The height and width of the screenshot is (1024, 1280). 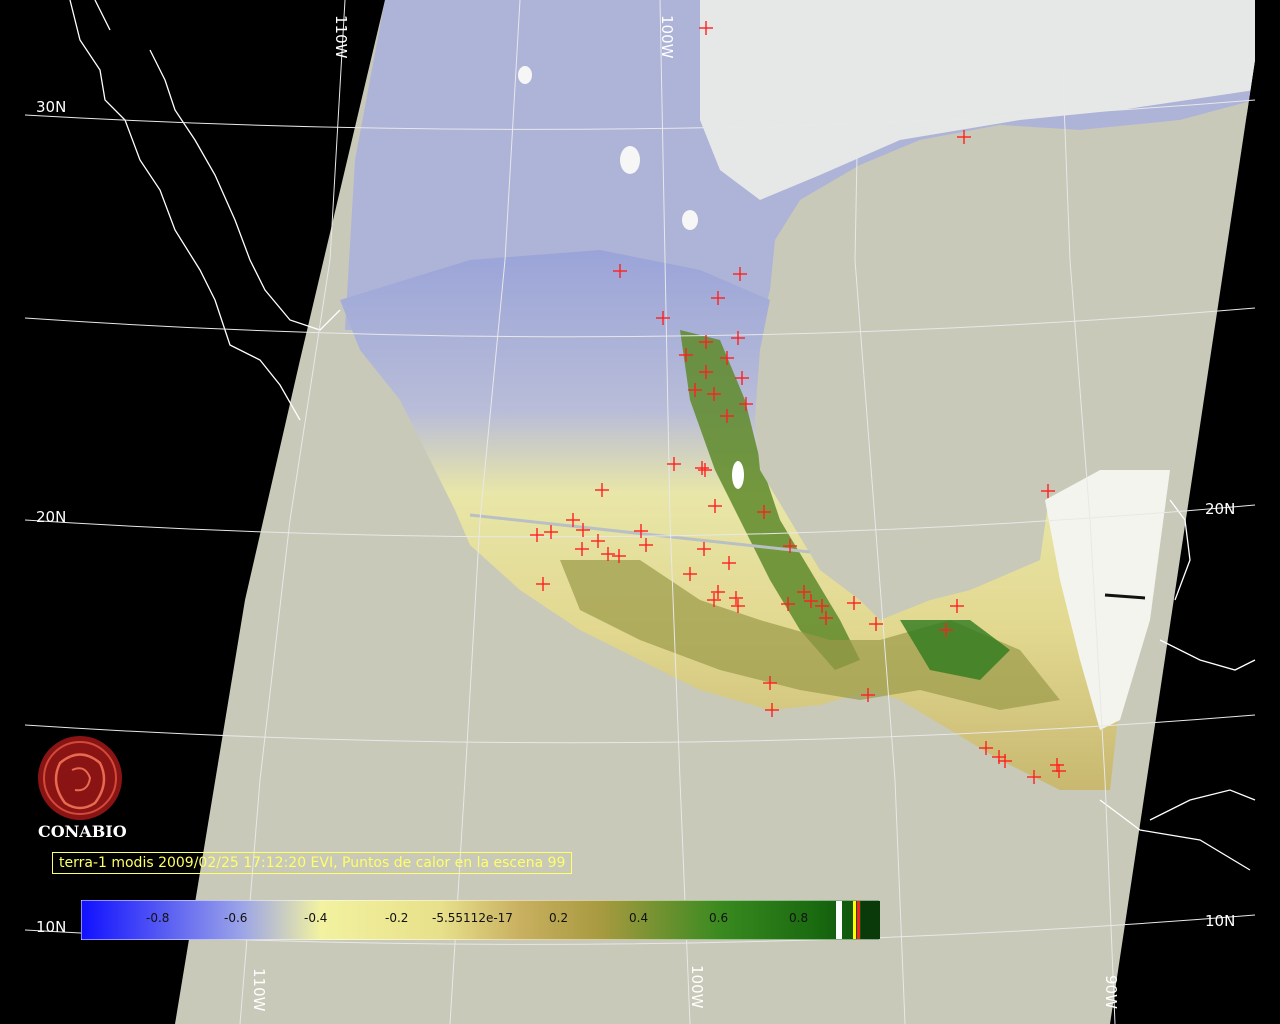 What do you see at coordinates (559, 918) in the screenshot?
I see `colorbar-label: 0.2` at bounding box center [559, 918].